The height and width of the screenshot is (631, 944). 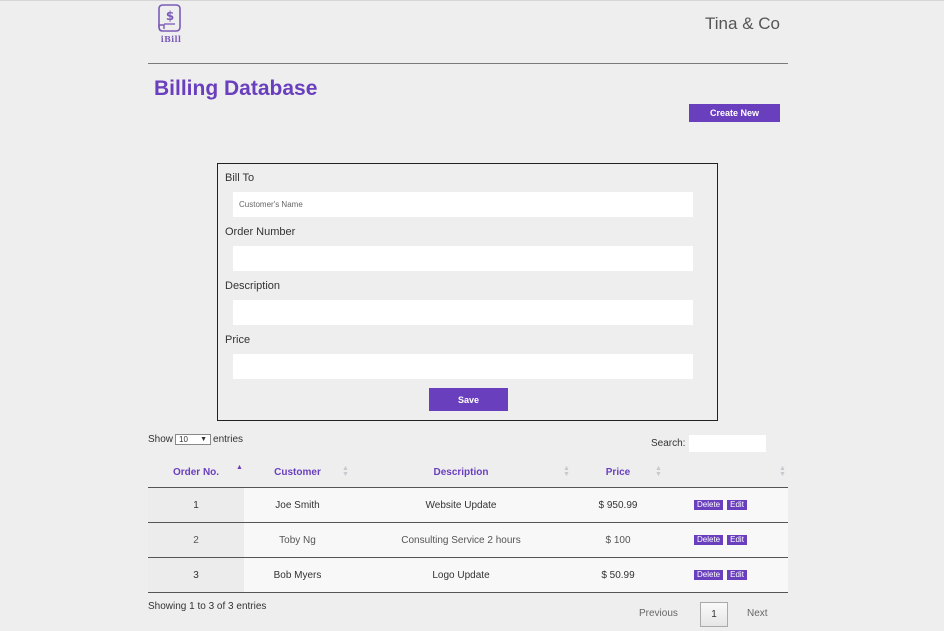 What do you see at coordinates (236, 88) in the screenshot?
I see `page-title: Billing Database` at bounding box center [236, 88].